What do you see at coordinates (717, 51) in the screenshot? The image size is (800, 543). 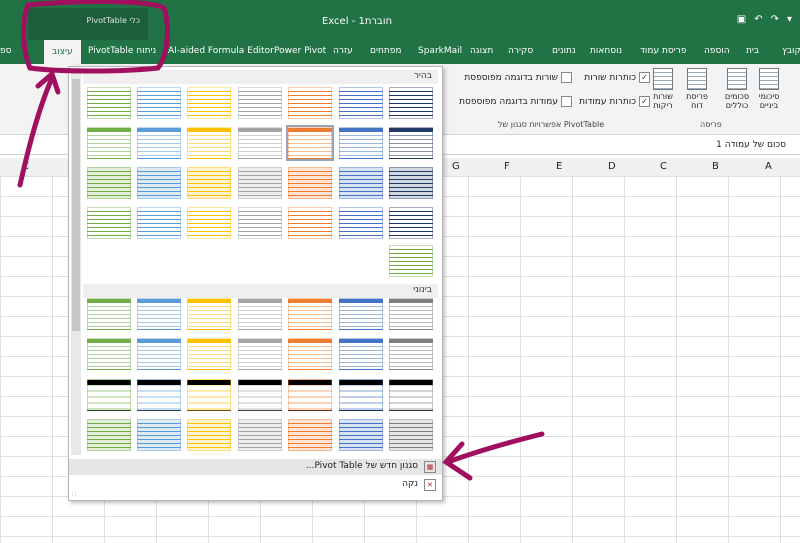 I see `tab-2: הוספה` at bounding box center [717, 51].